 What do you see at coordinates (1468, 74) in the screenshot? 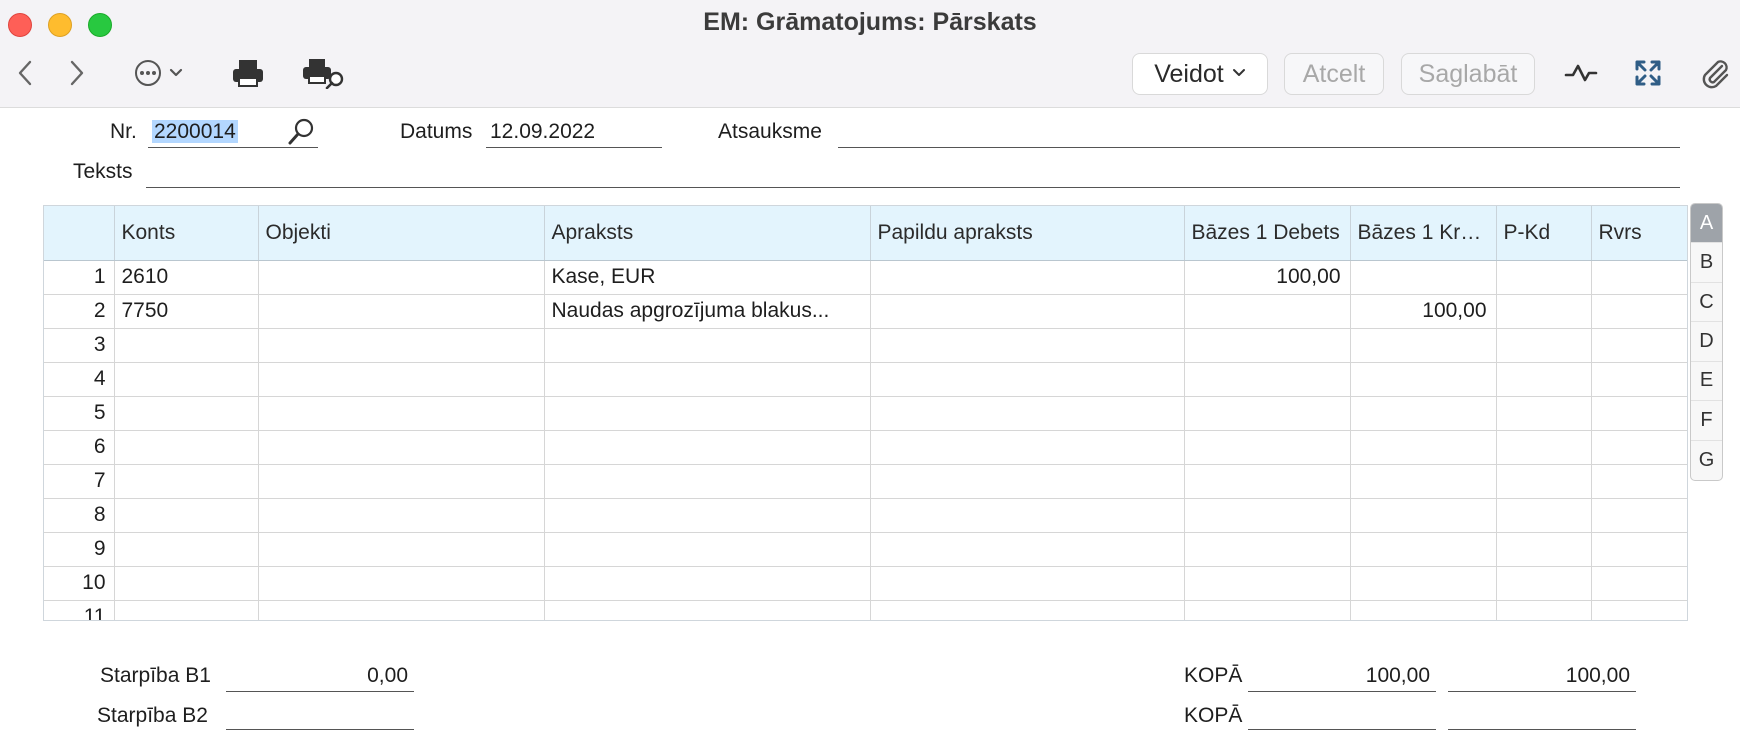
I see `saglabat-button: Saglabāt` at bounding box center [1468, 74].